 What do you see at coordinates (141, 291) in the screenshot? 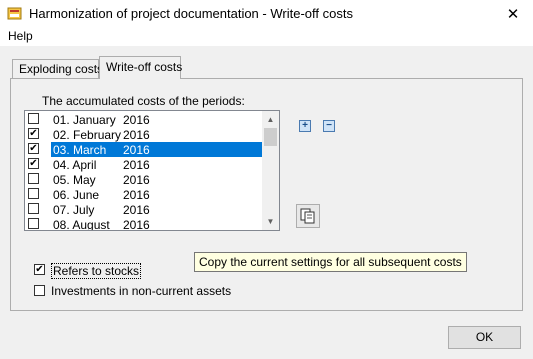
I see `investments-label: Investments in non-current assets` at bounding box center [141, 291].